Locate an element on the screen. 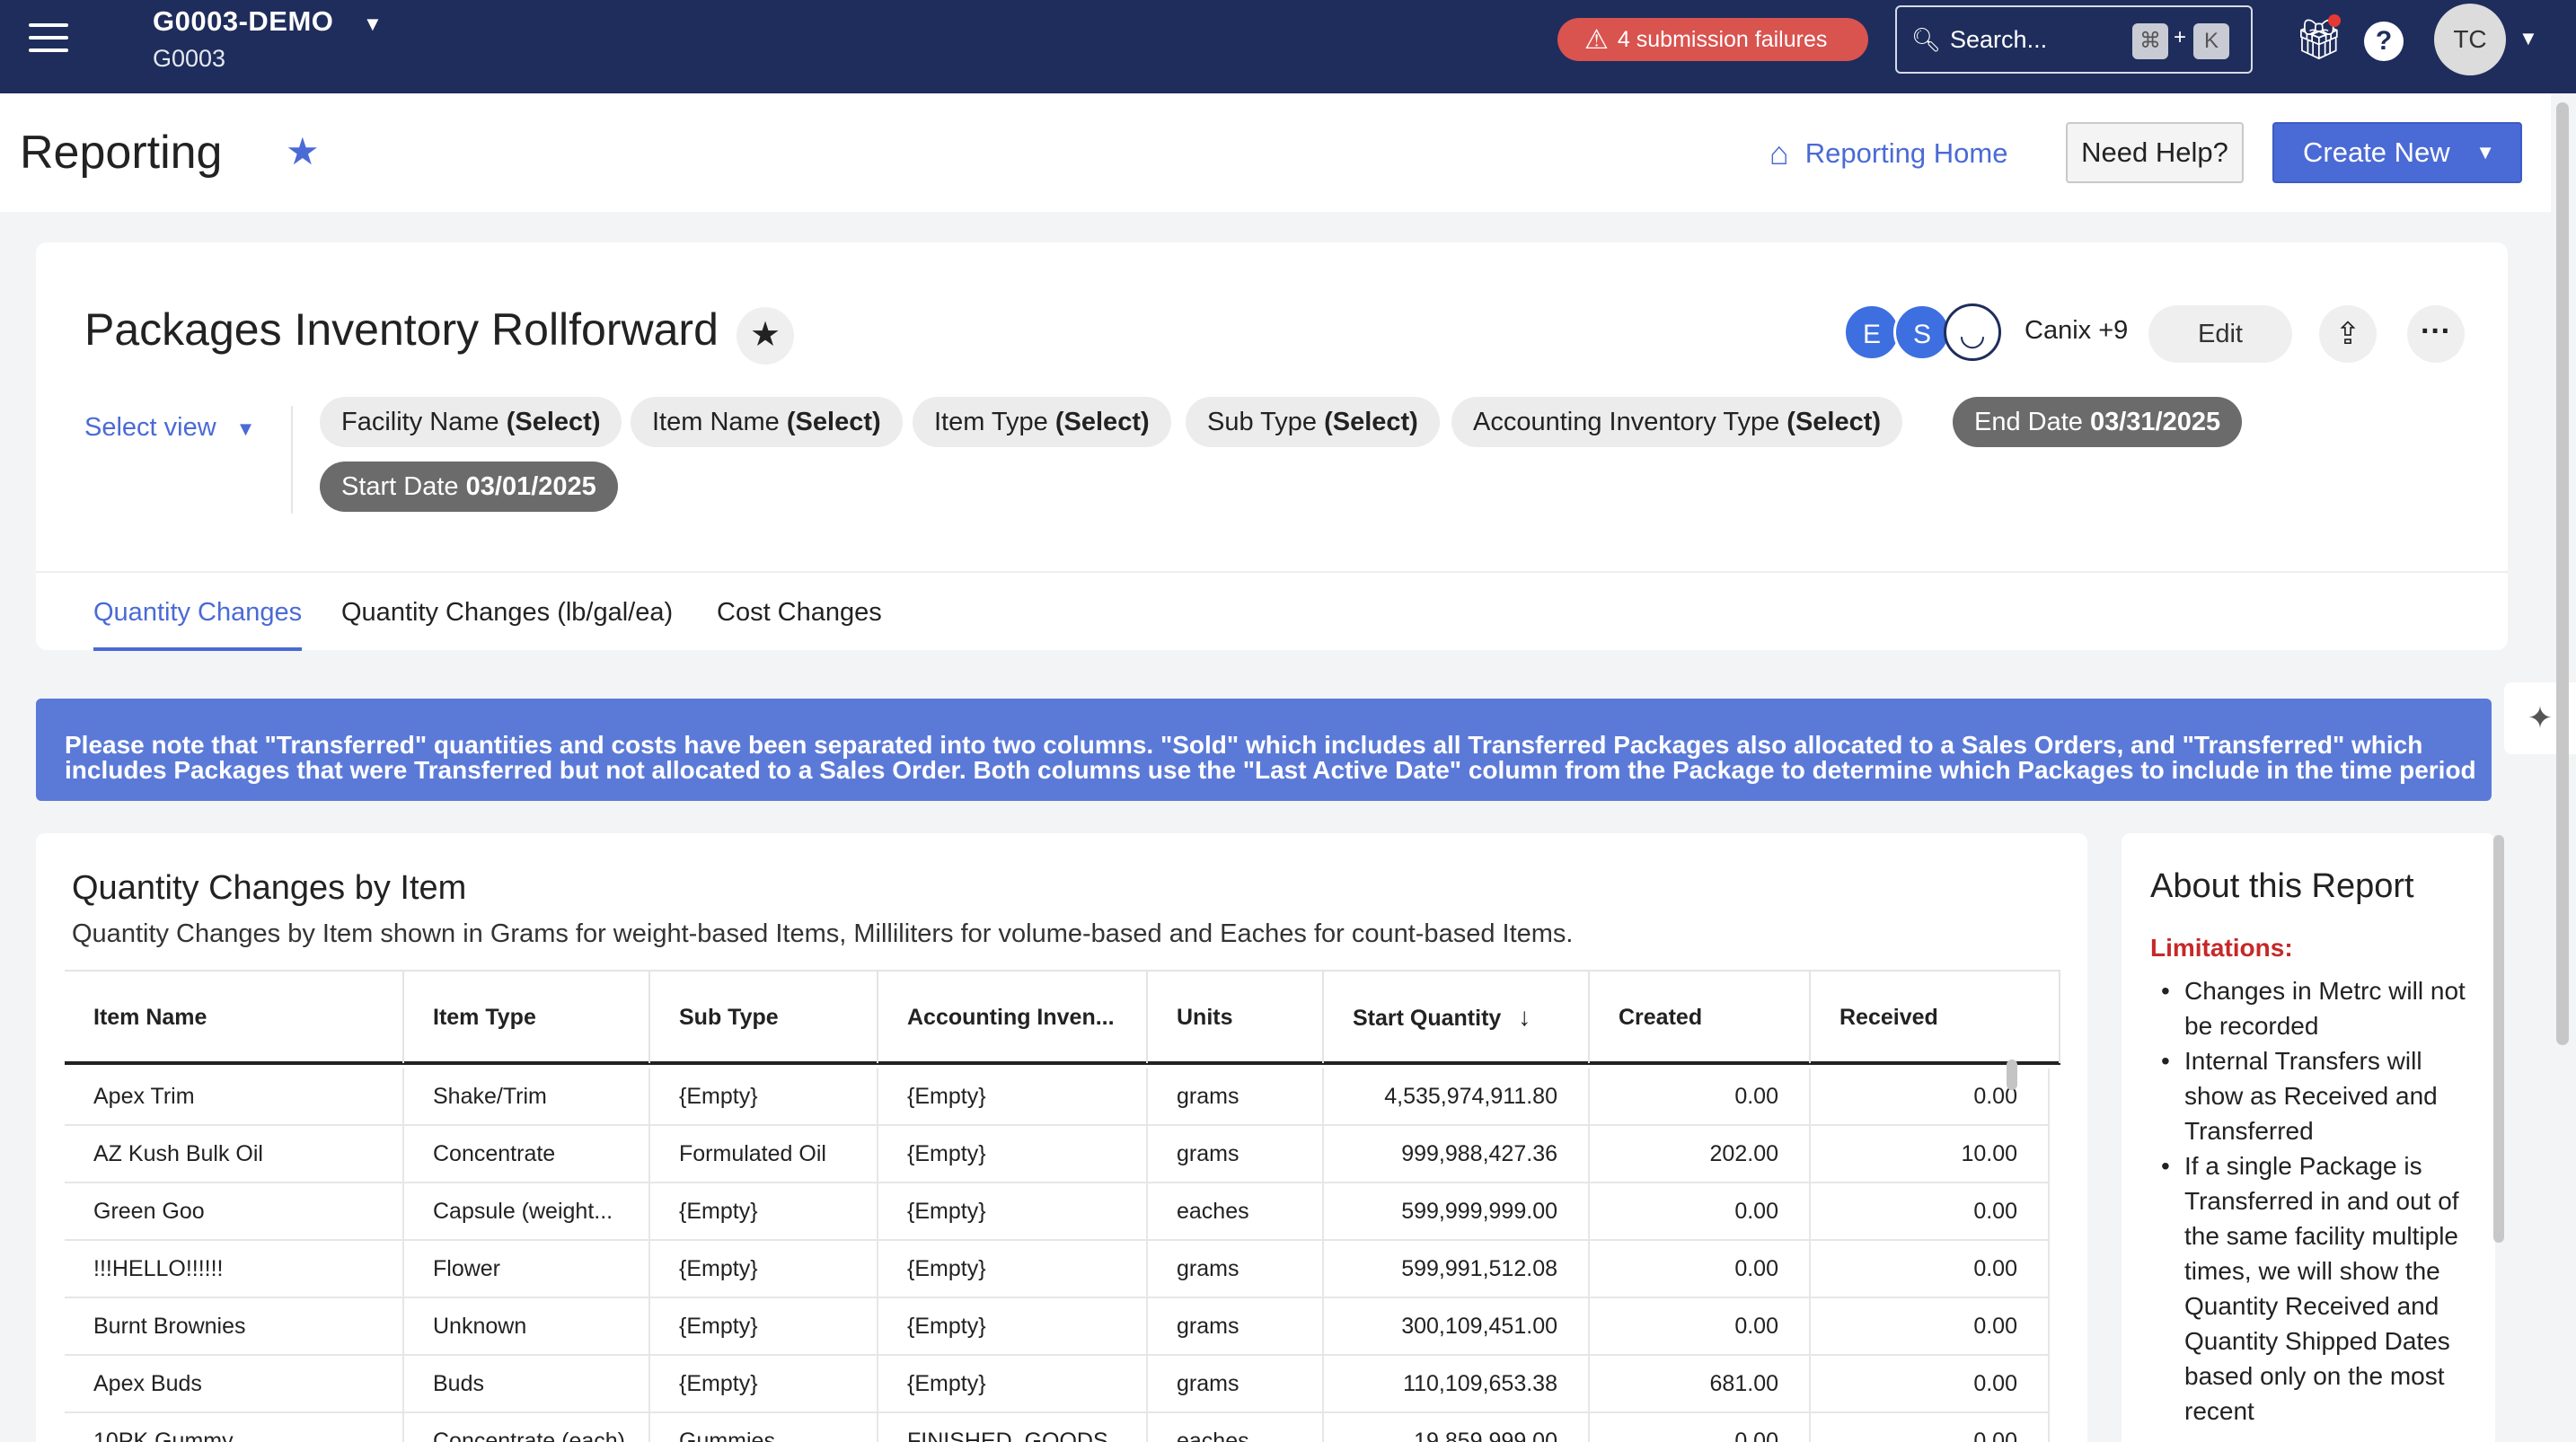  cell-created: 202.00 is located at coordinates (1700, 1154).